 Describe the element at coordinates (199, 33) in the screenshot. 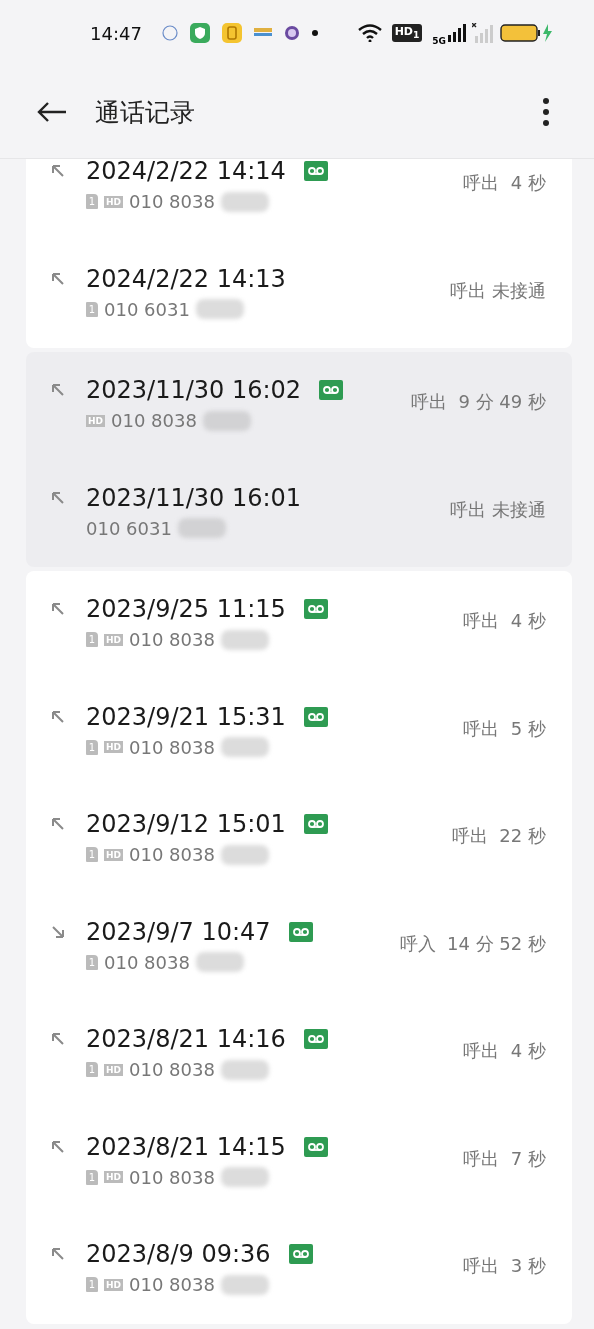

I see `shield-app-icon` at that location.